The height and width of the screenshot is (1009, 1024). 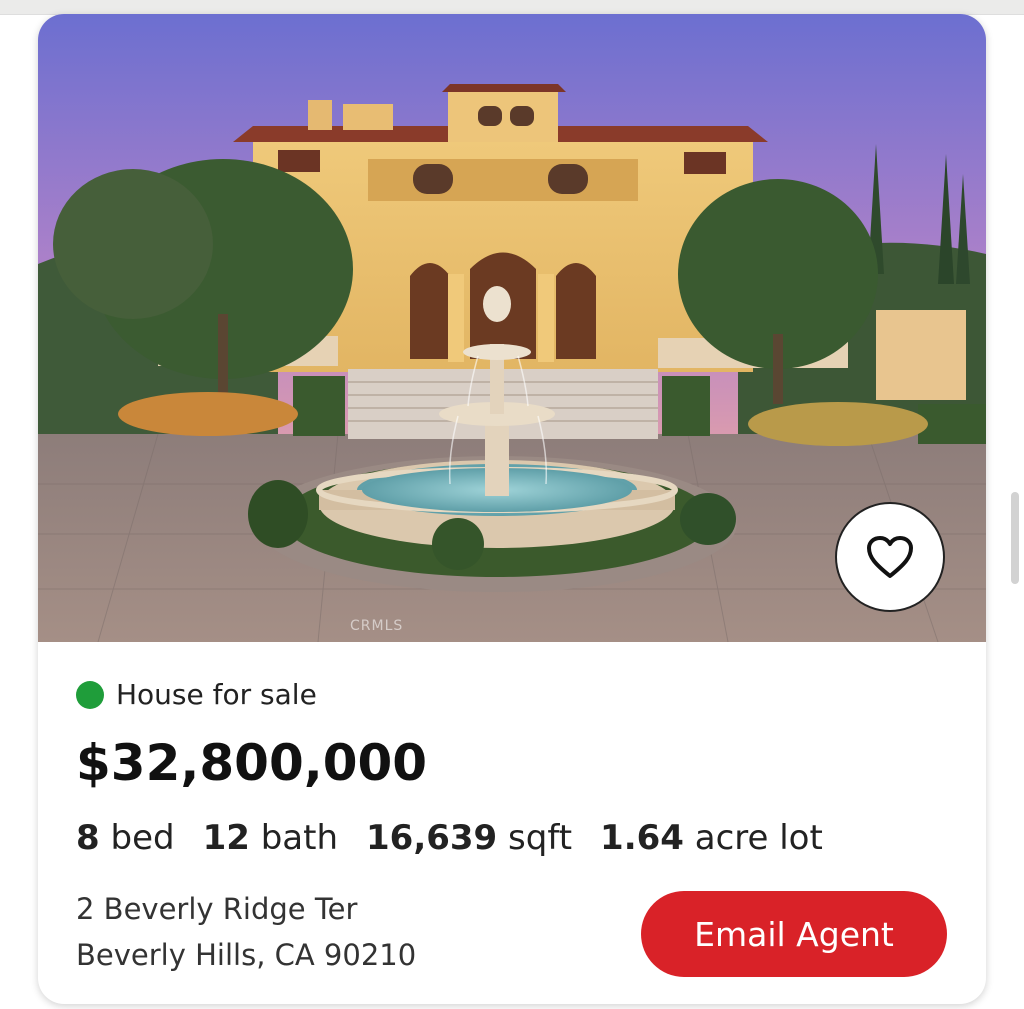 I want to click on photo-watermark: CRMLS, so click(x=377, y=626).